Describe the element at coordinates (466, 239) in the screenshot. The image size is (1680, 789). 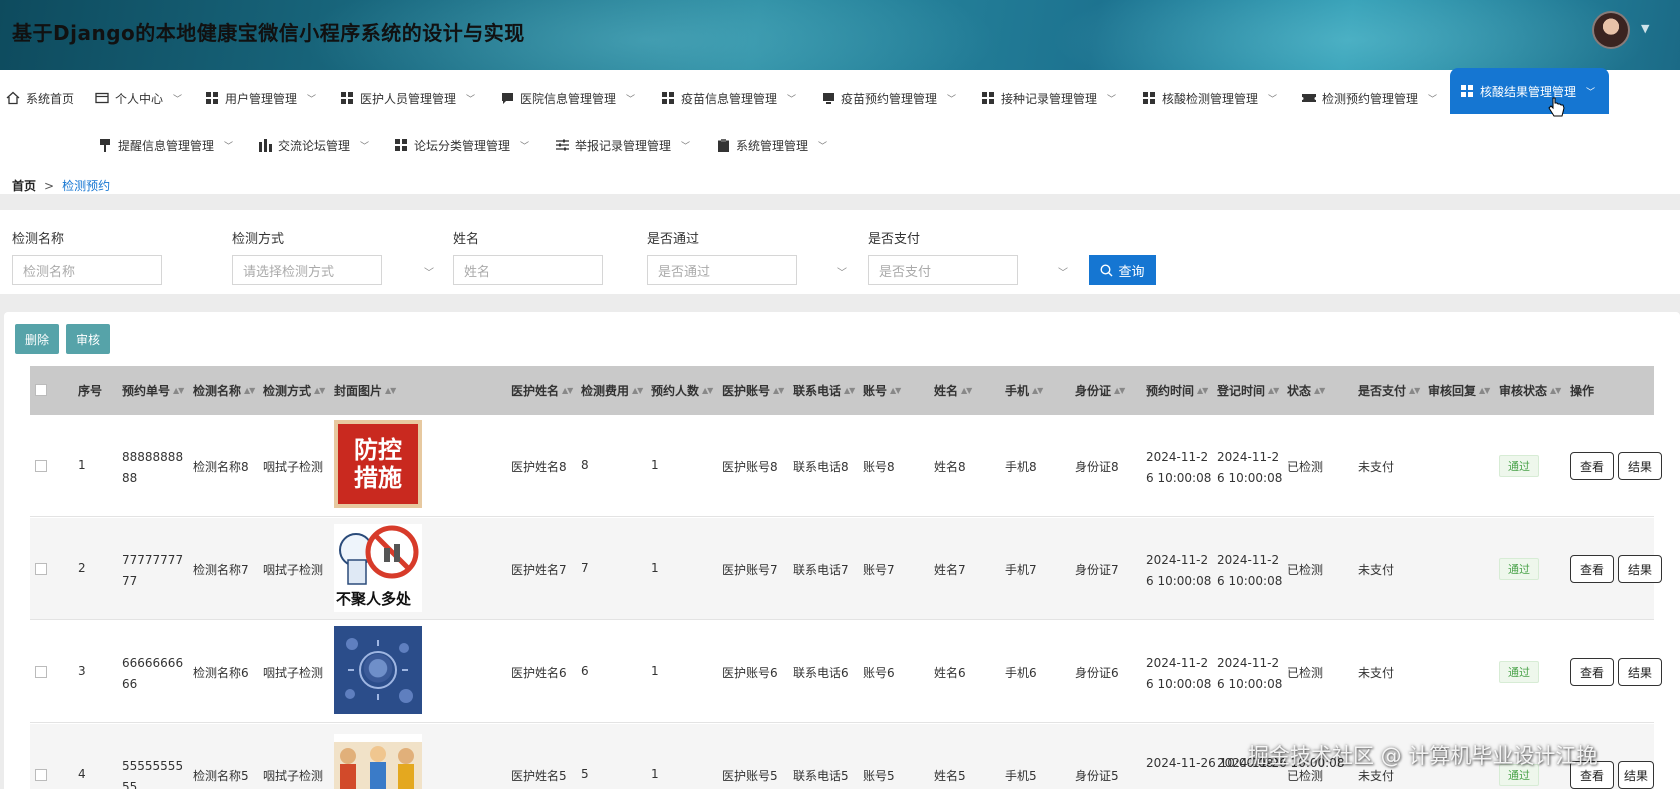
I see `search-label: 姓名` at that location.